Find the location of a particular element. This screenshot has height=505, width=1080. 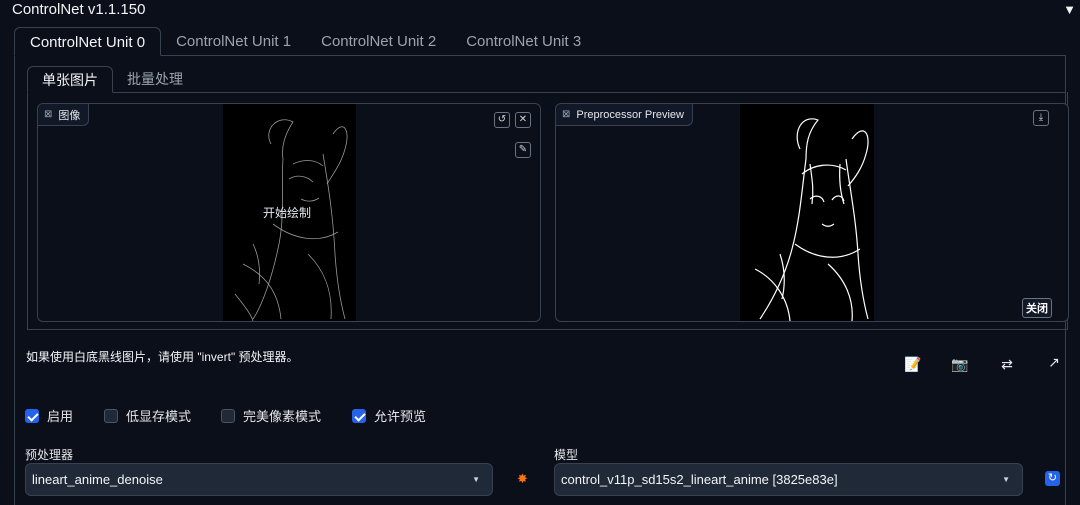

send-dimensions-icon: ↗ is located at coordinates (1054, 362).